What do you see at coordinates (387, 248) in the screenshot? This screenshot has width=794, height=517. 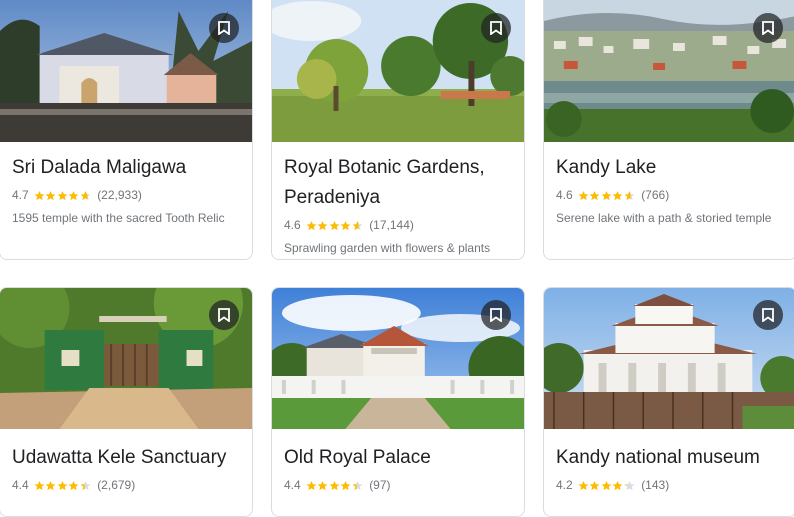 I see `place-description: Sprawling garden with flowers & plants` at bounding box center [387, 248].